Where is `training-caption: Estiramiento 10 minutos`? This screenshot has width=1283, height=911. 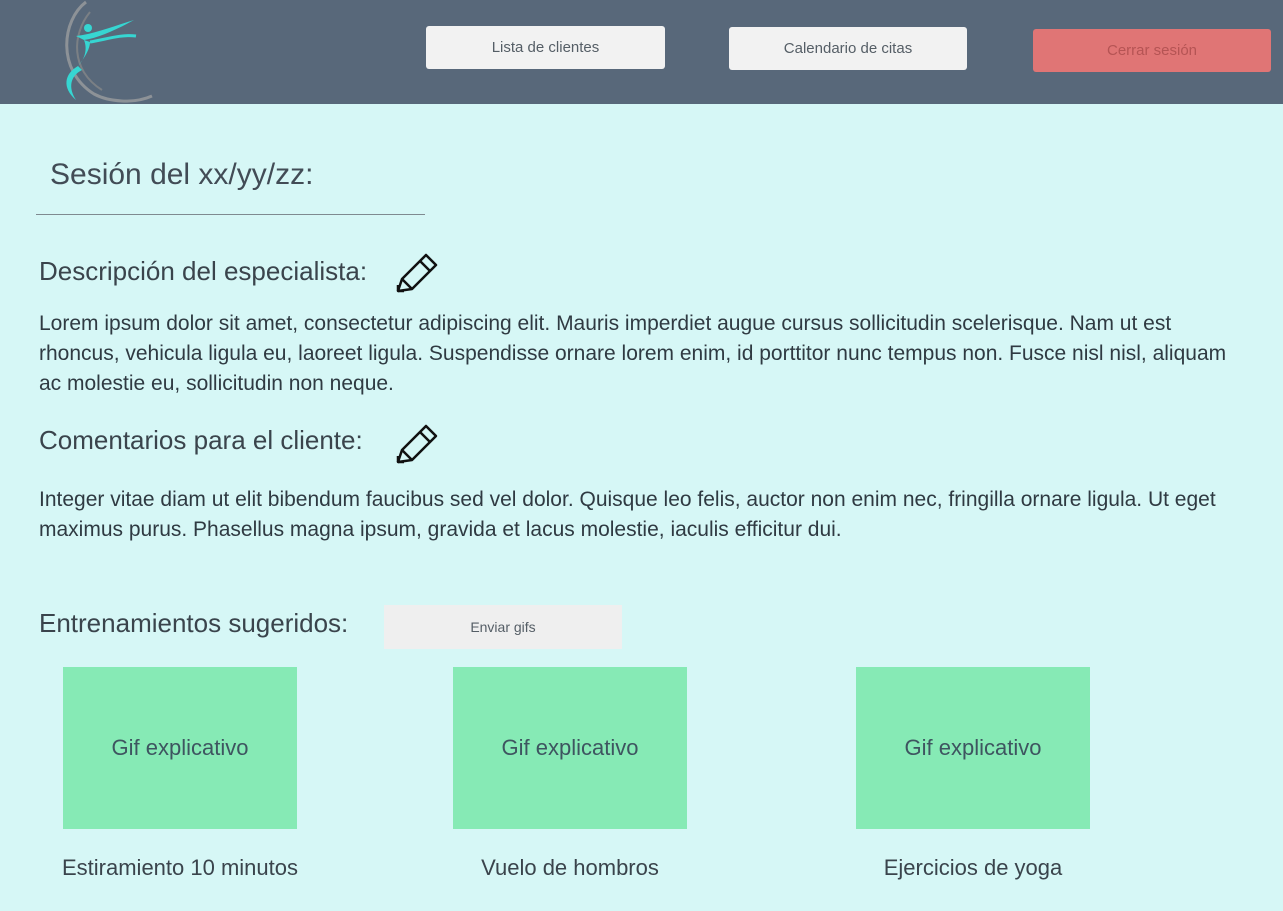
training-caption: Estiramiento 10 minutos is located at coordinates (180, 867).